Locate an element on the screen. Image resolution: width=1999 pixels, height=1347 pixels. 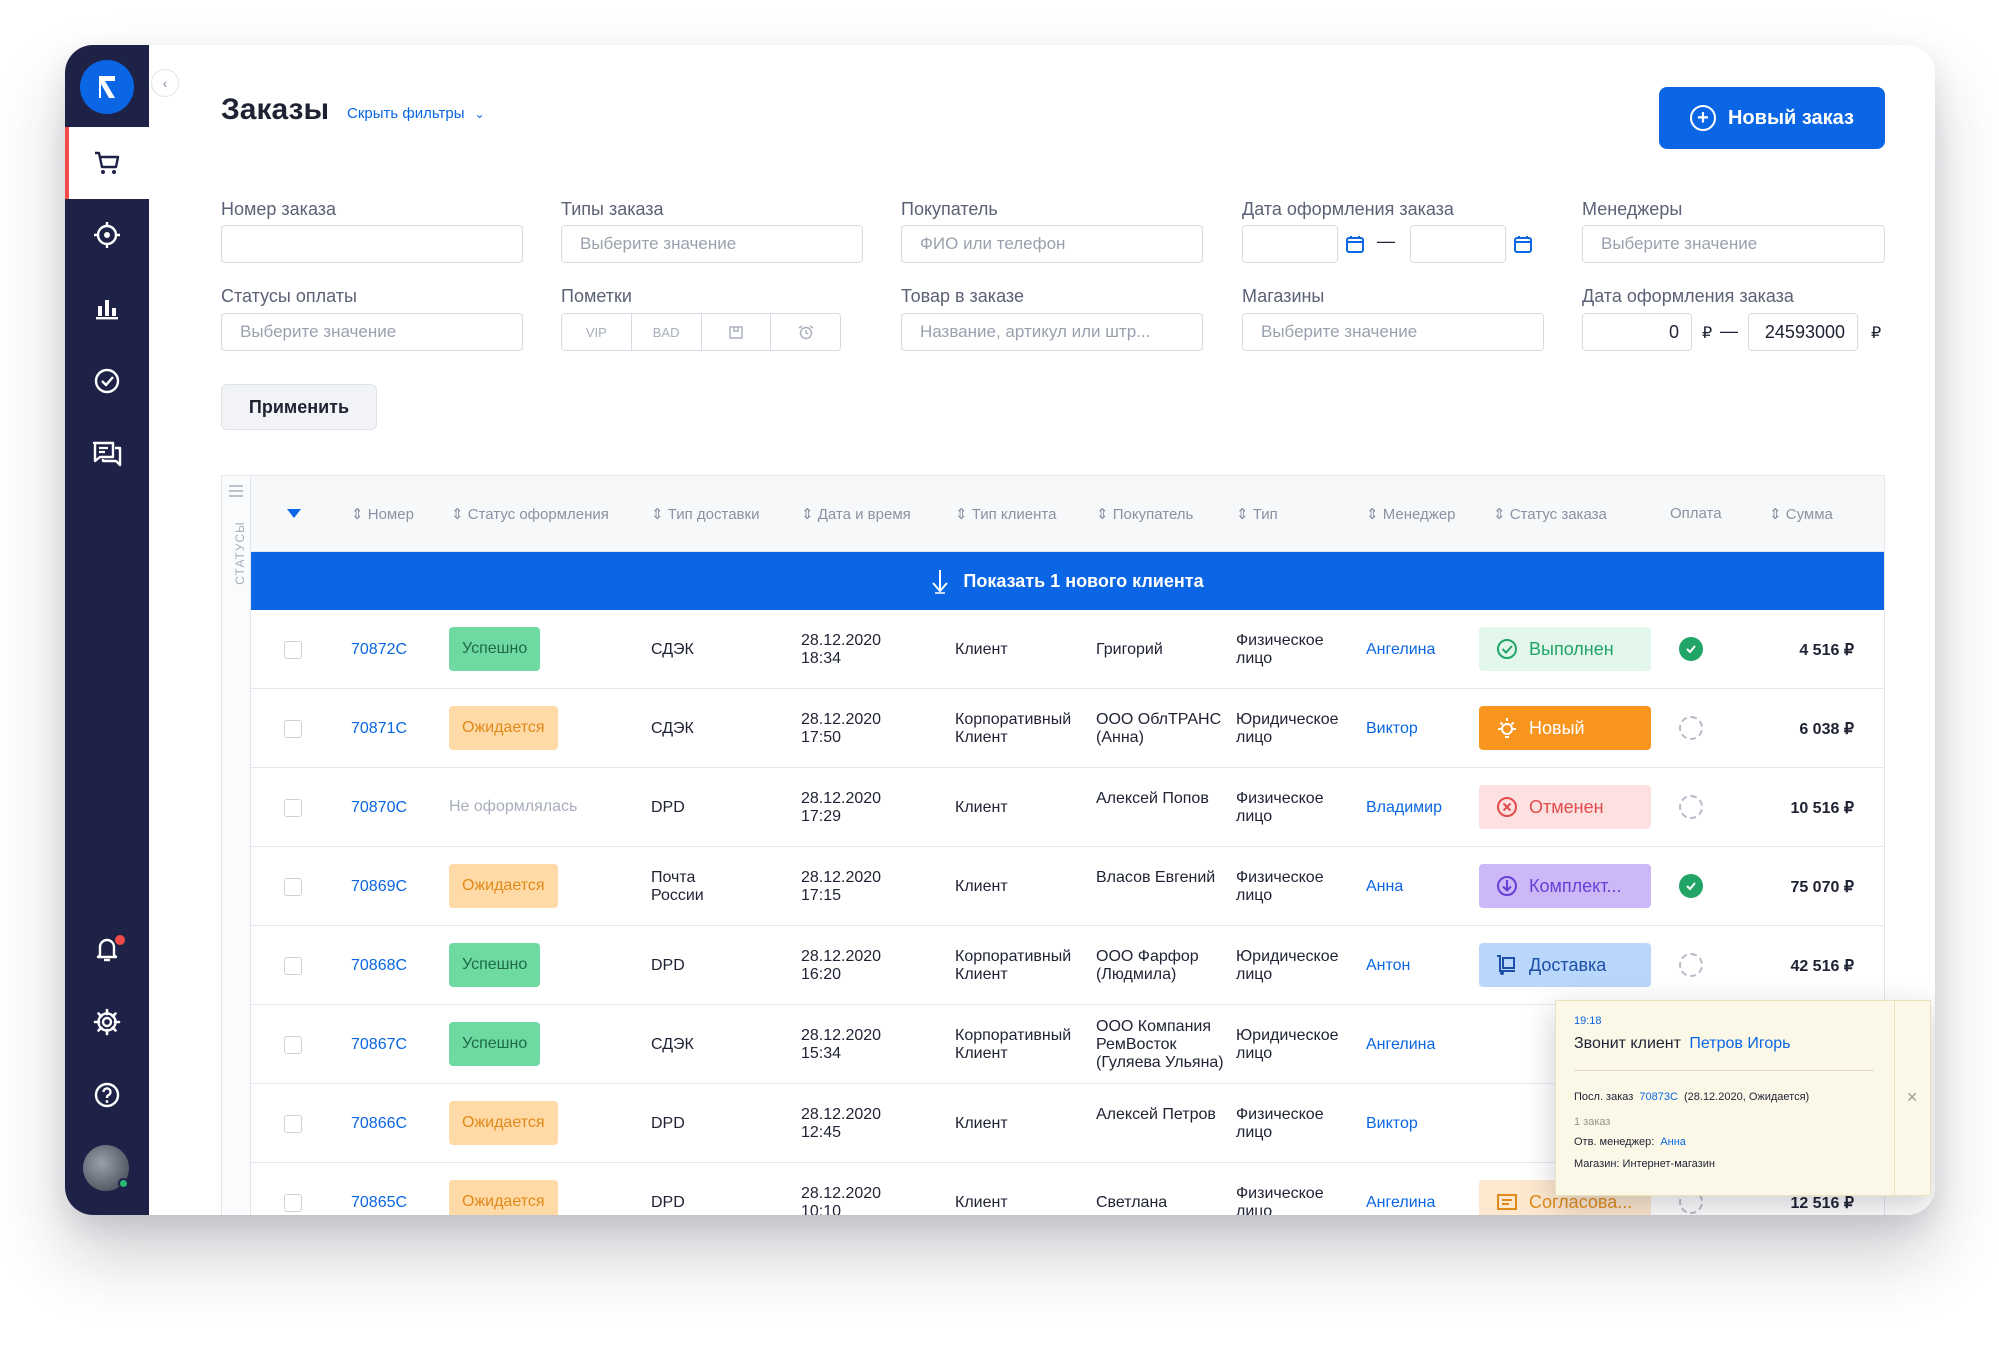
order-number-link: 70865C is located at coordinates (379, 1203).